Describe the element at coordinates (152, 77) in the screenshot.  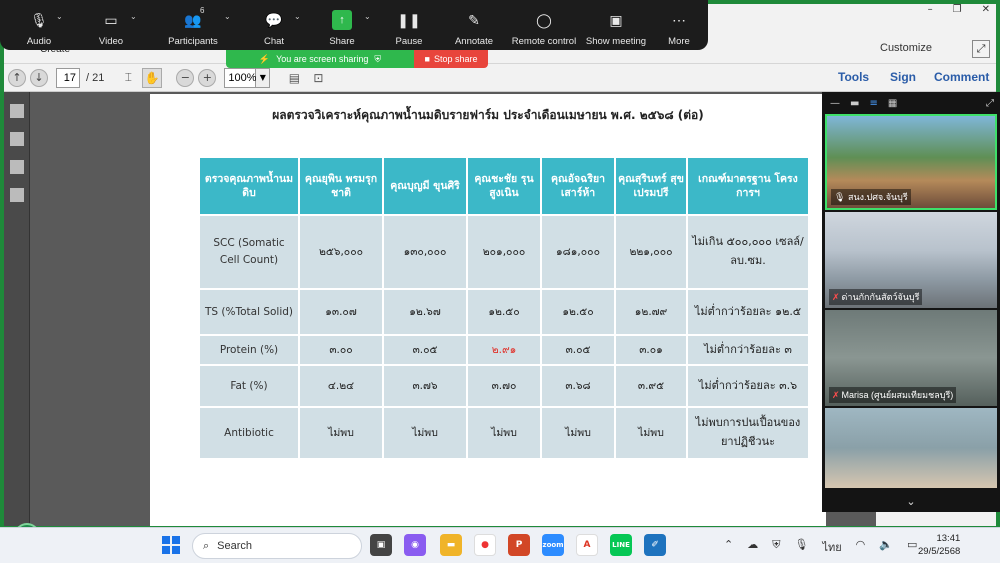
I see `hand-tool-icon: ✋` at that location.